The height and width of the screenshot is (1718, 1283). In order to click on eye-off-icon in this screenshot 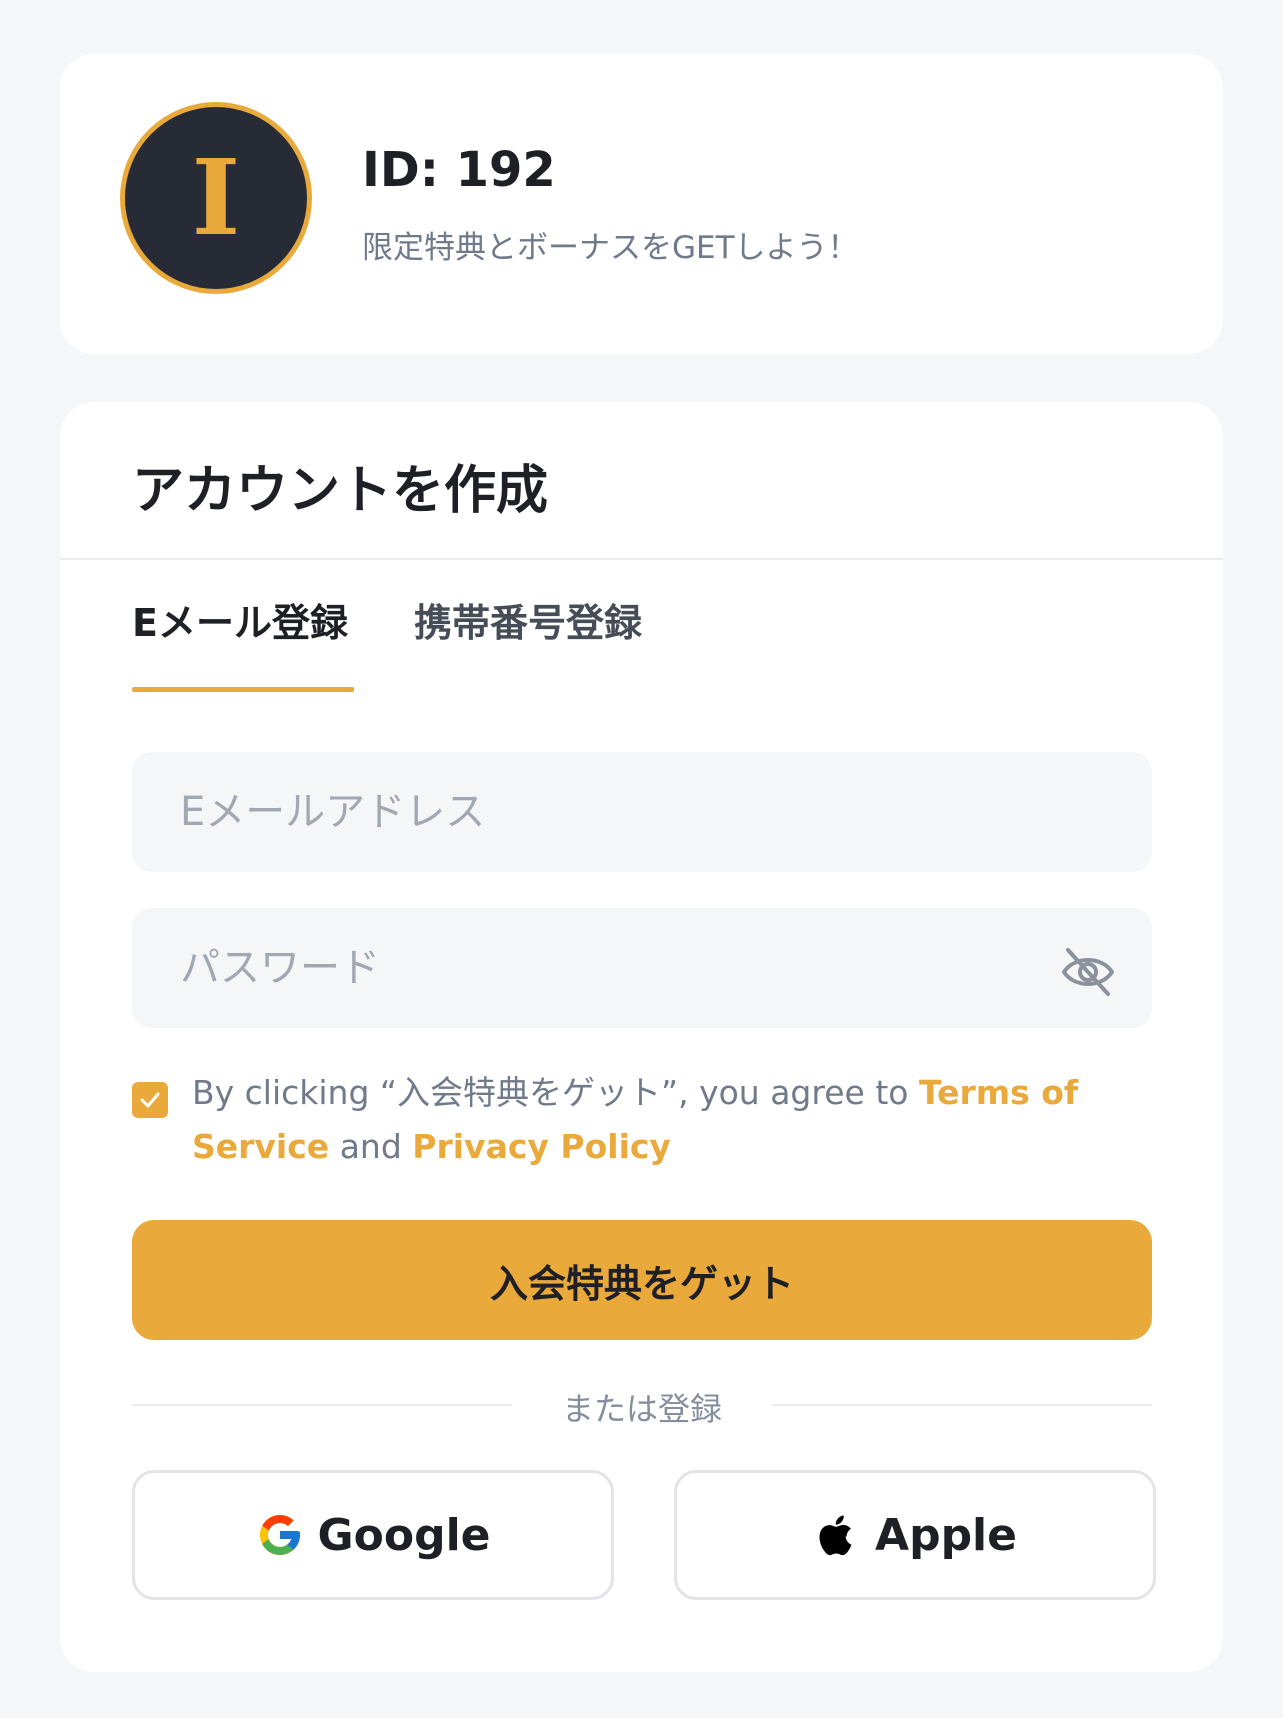, I will do `click(1088, 972)`.